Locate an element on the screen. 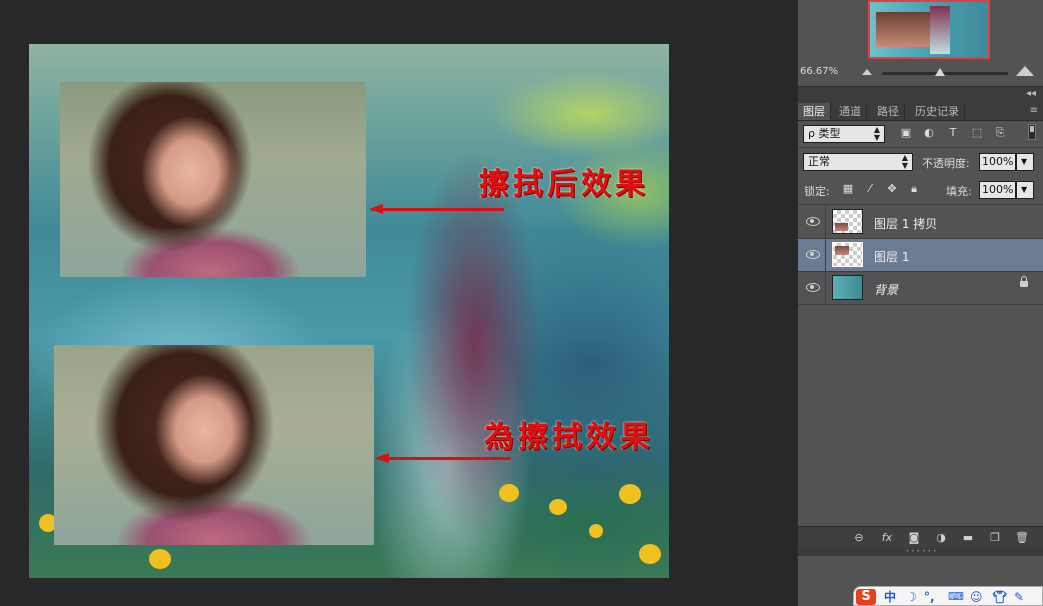 Image resolution: width=1043 pixels, height=606 pixels. filter-kind-select: ρ 类型 ▲ ▼ is located at coordinates (844, 134).